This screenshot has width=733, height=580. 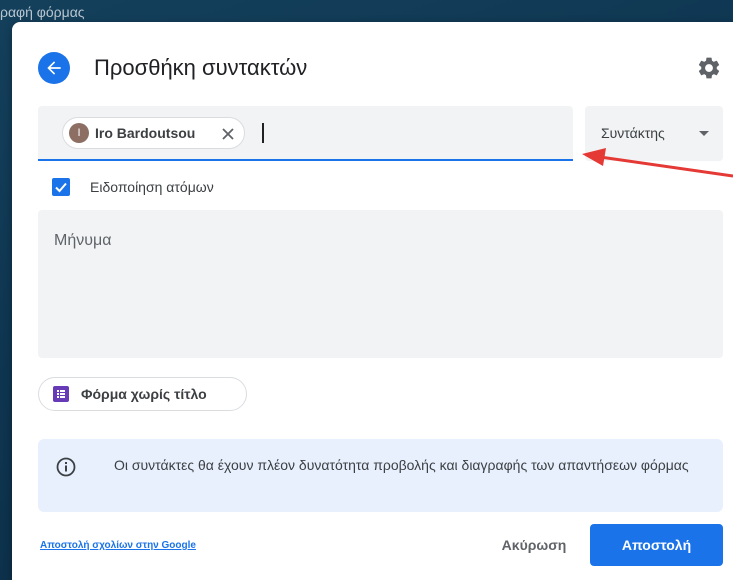 What do you see at coordinates (118, 545) in the screenshot?
I see `feedback-link: Αποστολή σχολίων στην Google` at bounding box center [118, 545].